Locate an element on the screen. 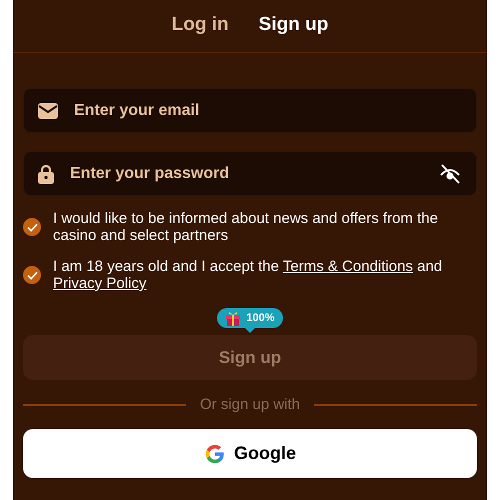  lock-icon is located at coordinates (46, 174).